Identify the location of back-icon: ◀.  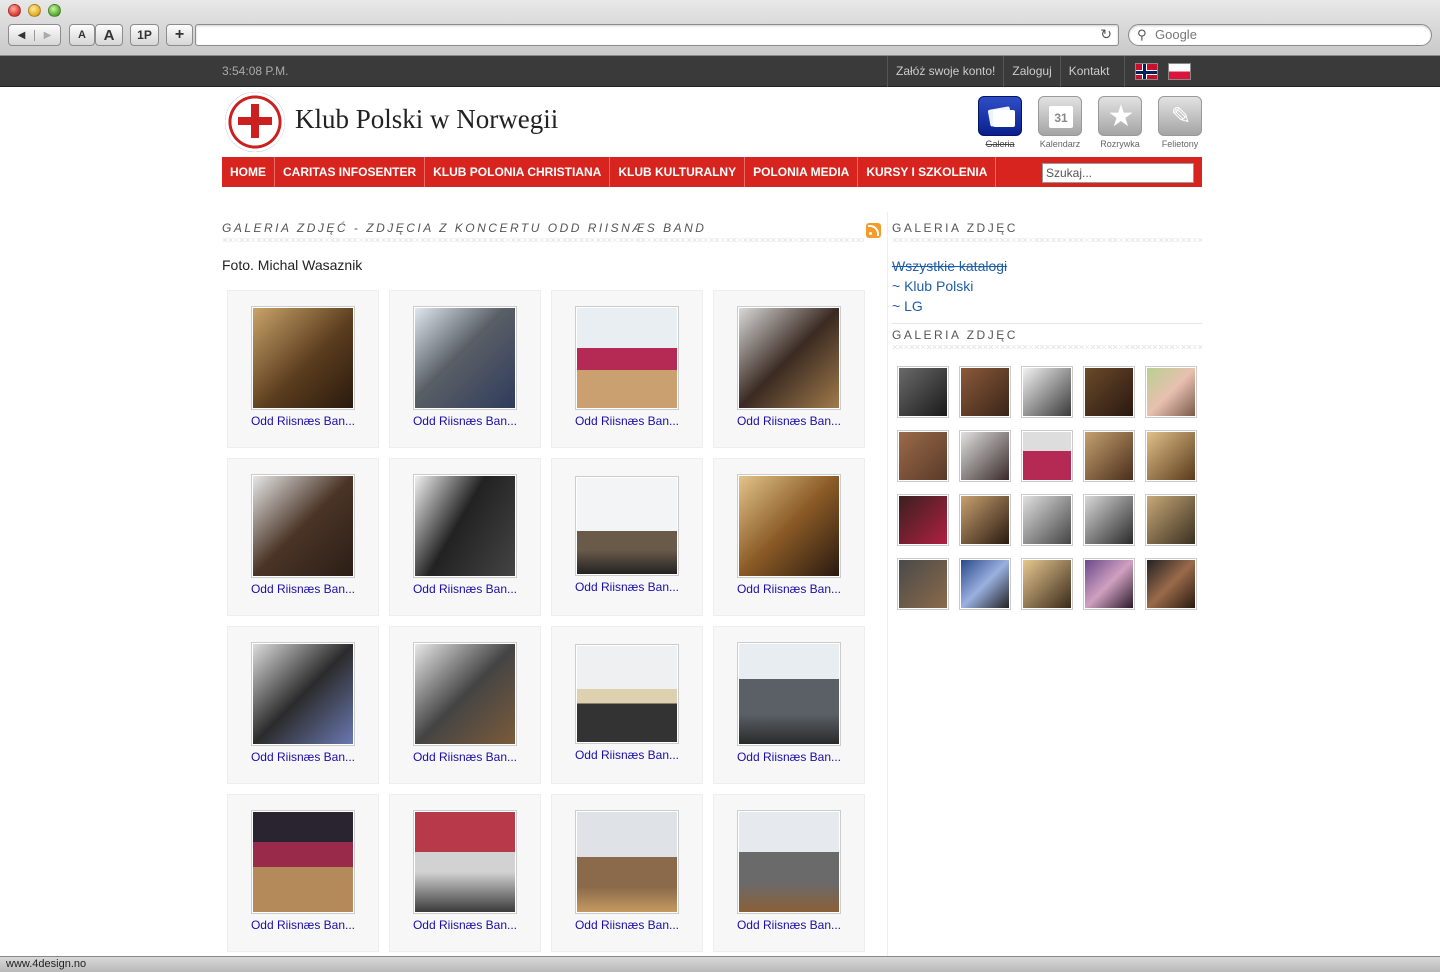
(21, 35).